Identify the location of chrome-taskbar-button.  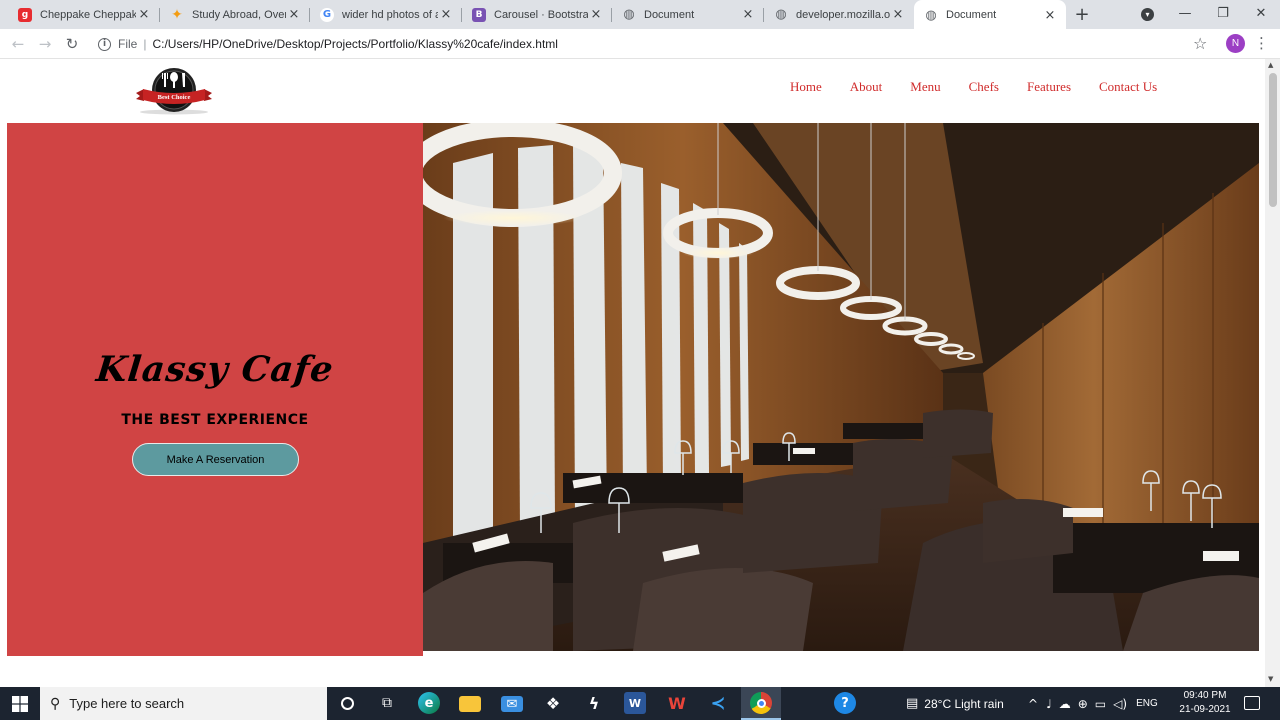
(761, 703).